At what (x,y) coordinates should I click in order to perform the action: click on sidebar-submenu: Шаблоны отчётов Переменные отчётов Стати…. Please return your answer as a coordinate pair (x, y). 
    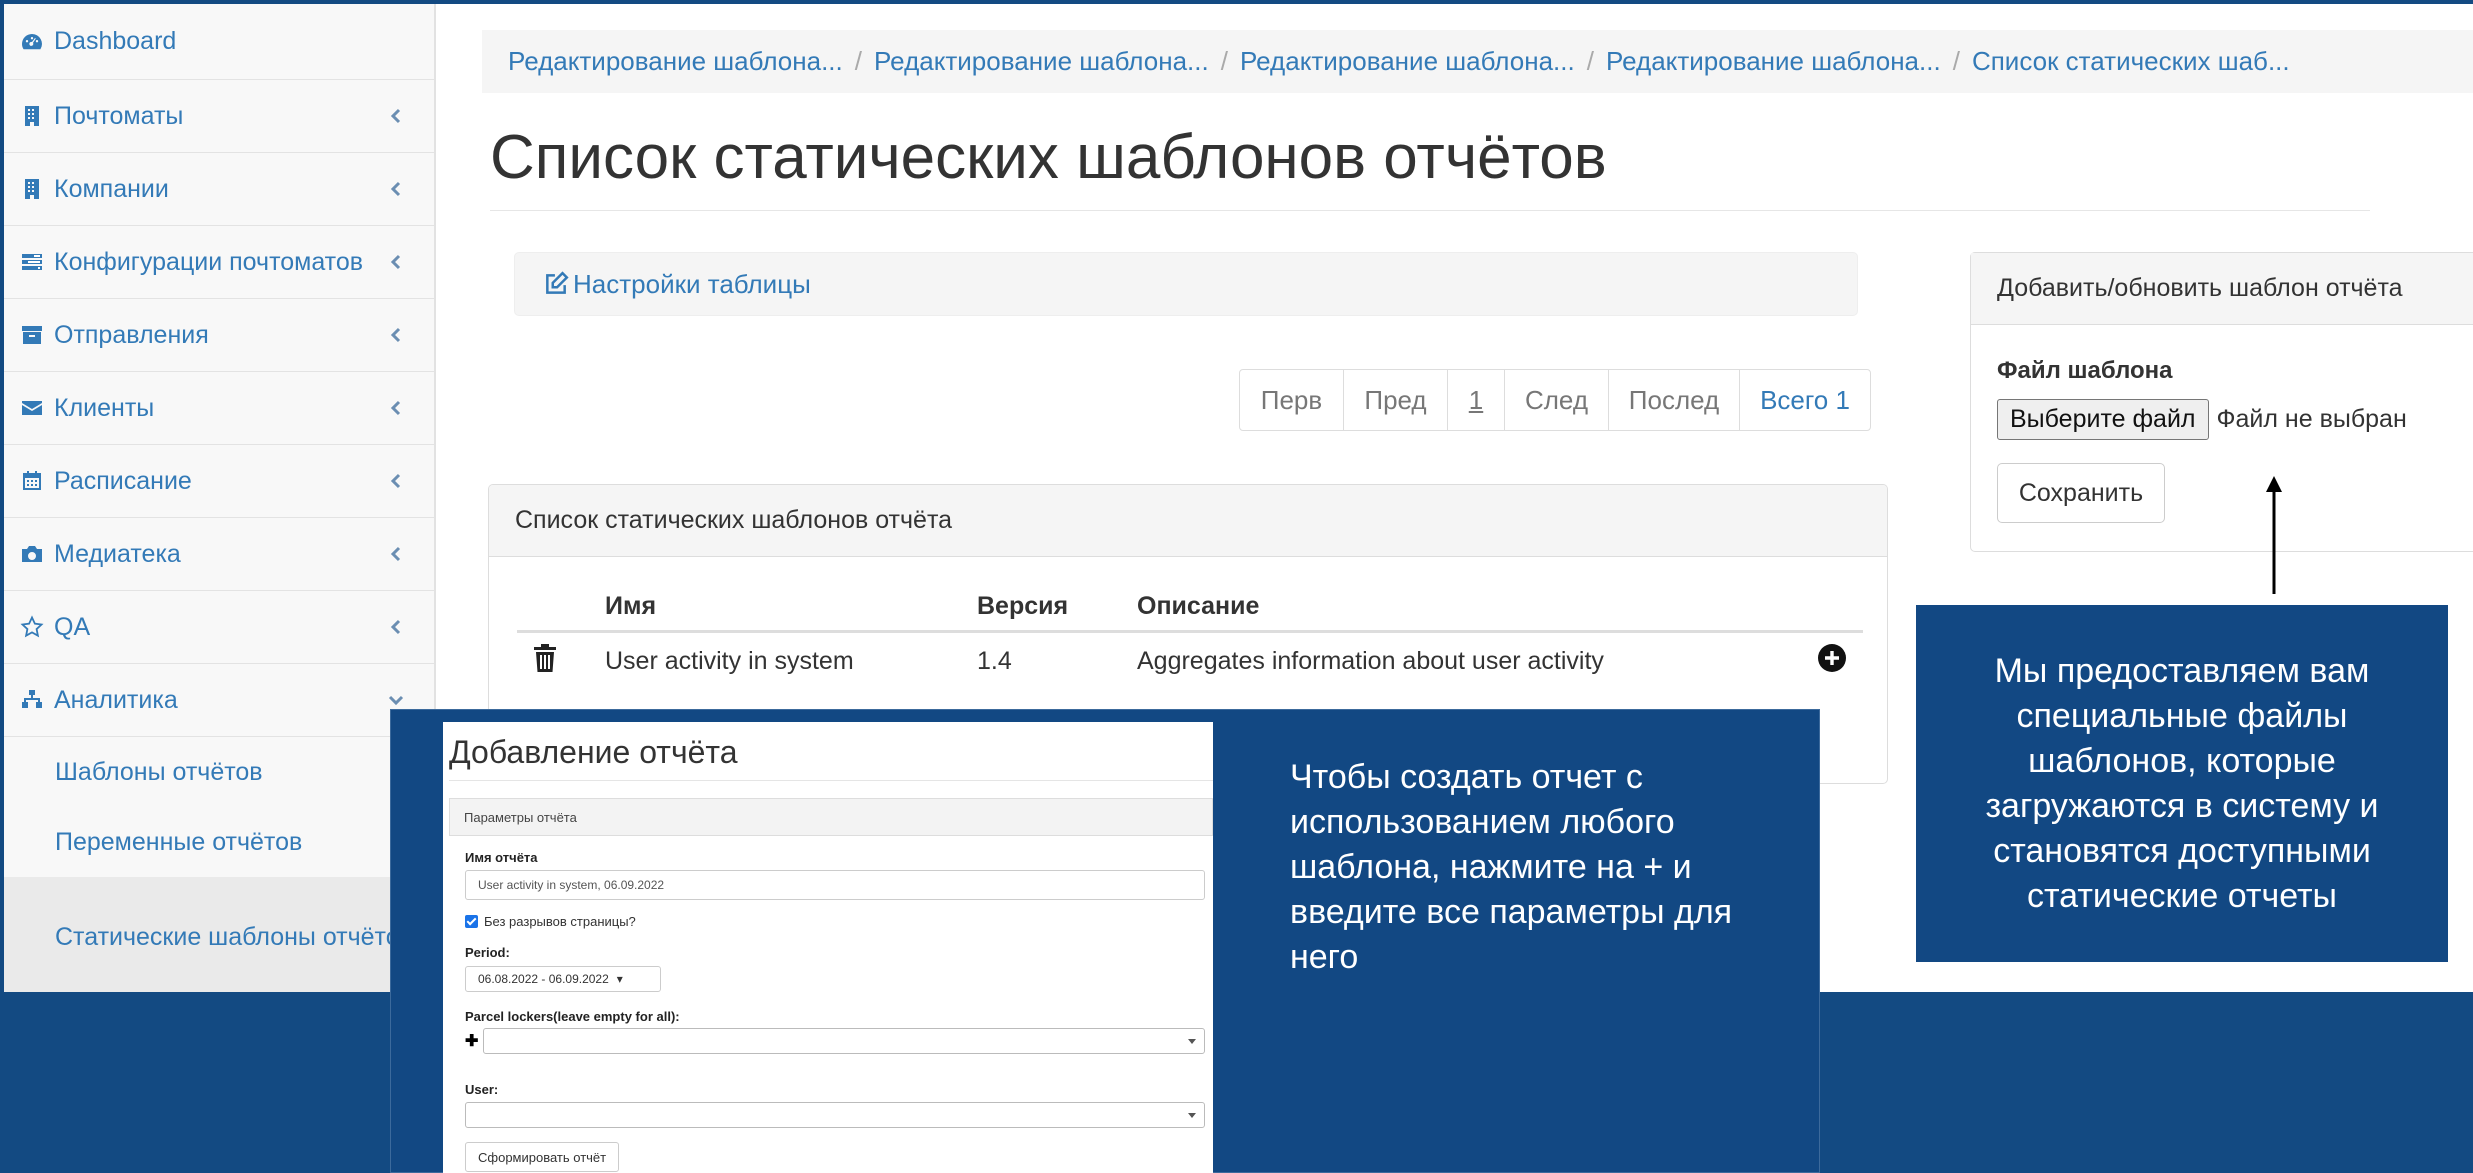
    Looking at the image, I should click on (219, 864).